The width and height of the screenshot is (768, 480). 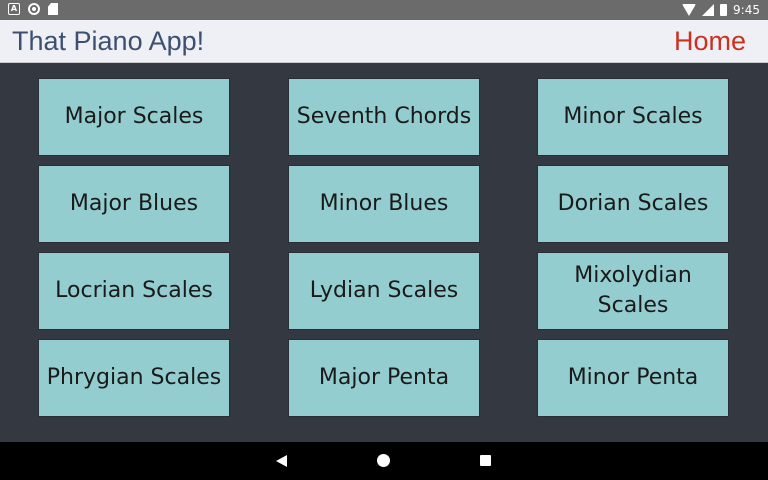 What do you see at coordinates (134, 117) in the screenshot?
I see `major-scales-button: Major Scales` at bounding box center [134, 117].